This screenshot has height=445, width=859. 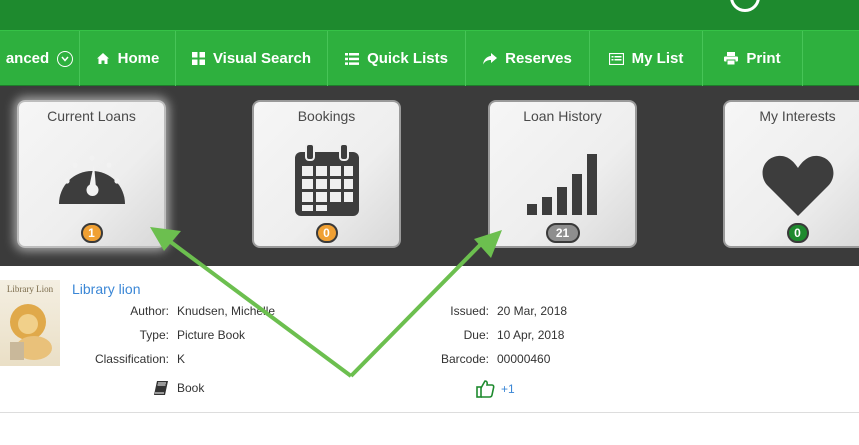 I want to click on like-count: +1, so click(x=508, y=388).